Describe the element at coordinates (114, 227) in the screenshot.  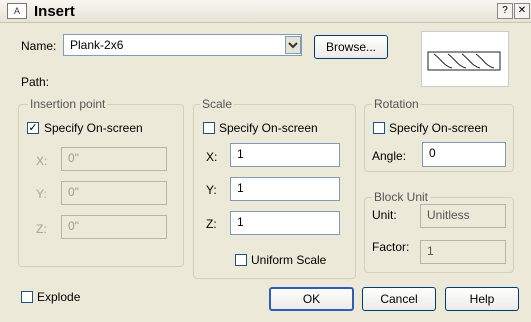
I see `insertion-z-field: 0"` at that location.